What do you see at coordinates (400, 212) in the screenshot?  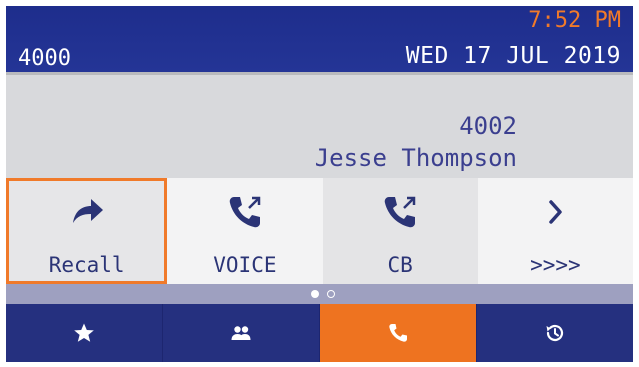 I see `callback-icon` at bounding box center [400, 212].